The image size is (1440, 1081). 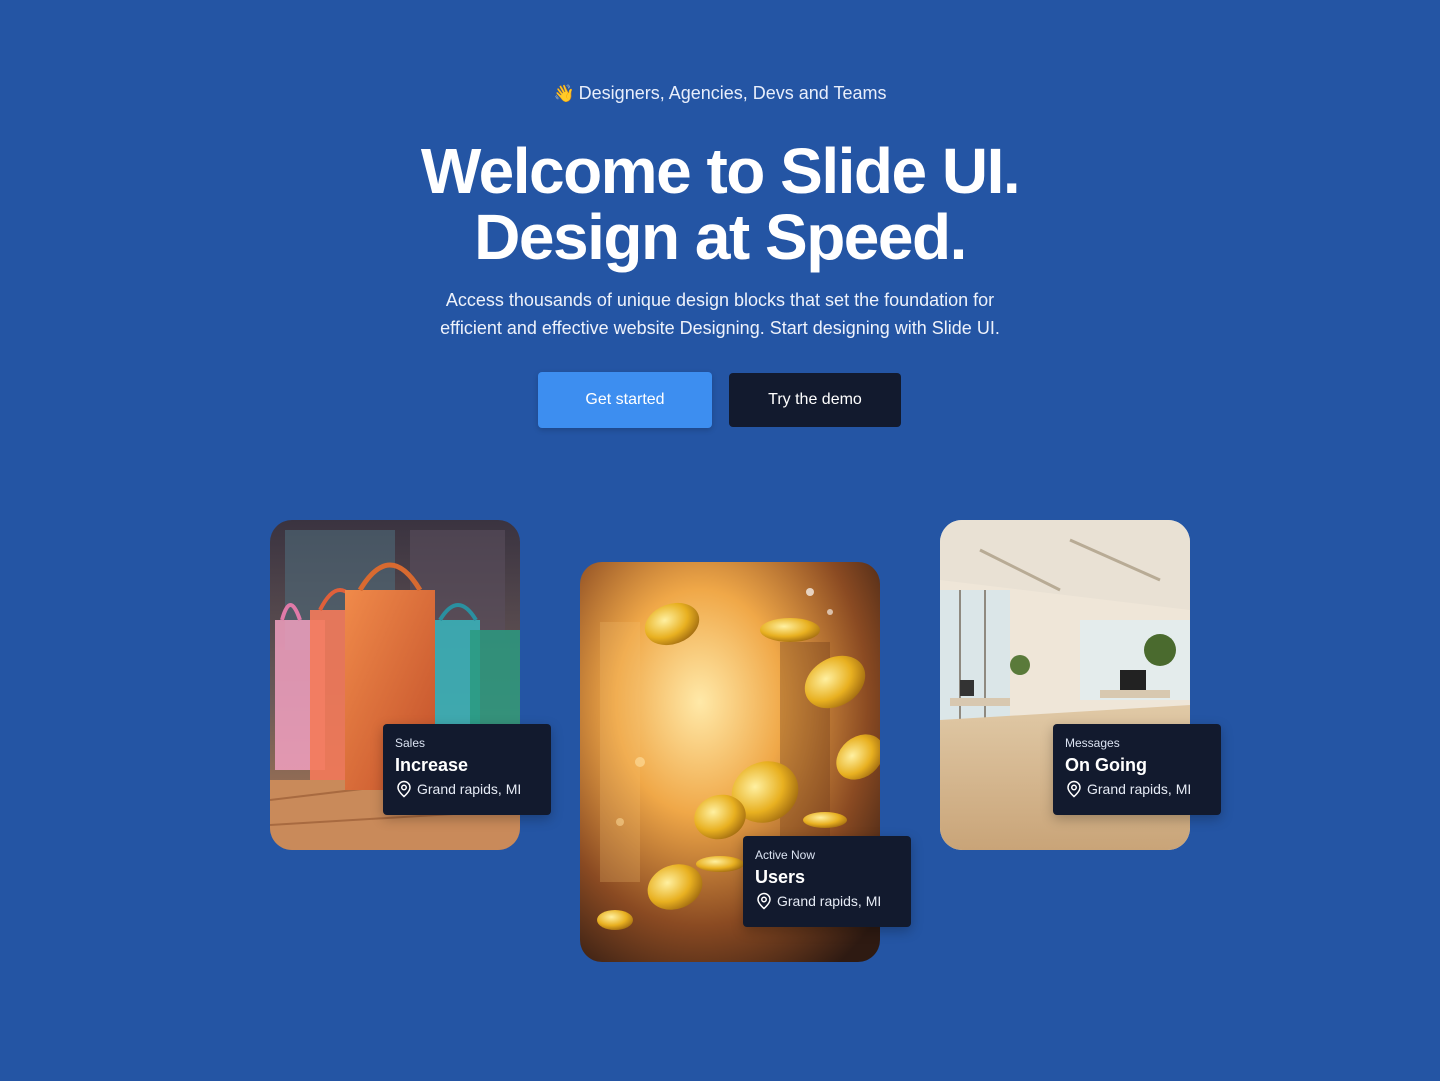 I want to click on hero-headline: Welcome to Slide UI. Design at Speed., so click(x=720, y=204).